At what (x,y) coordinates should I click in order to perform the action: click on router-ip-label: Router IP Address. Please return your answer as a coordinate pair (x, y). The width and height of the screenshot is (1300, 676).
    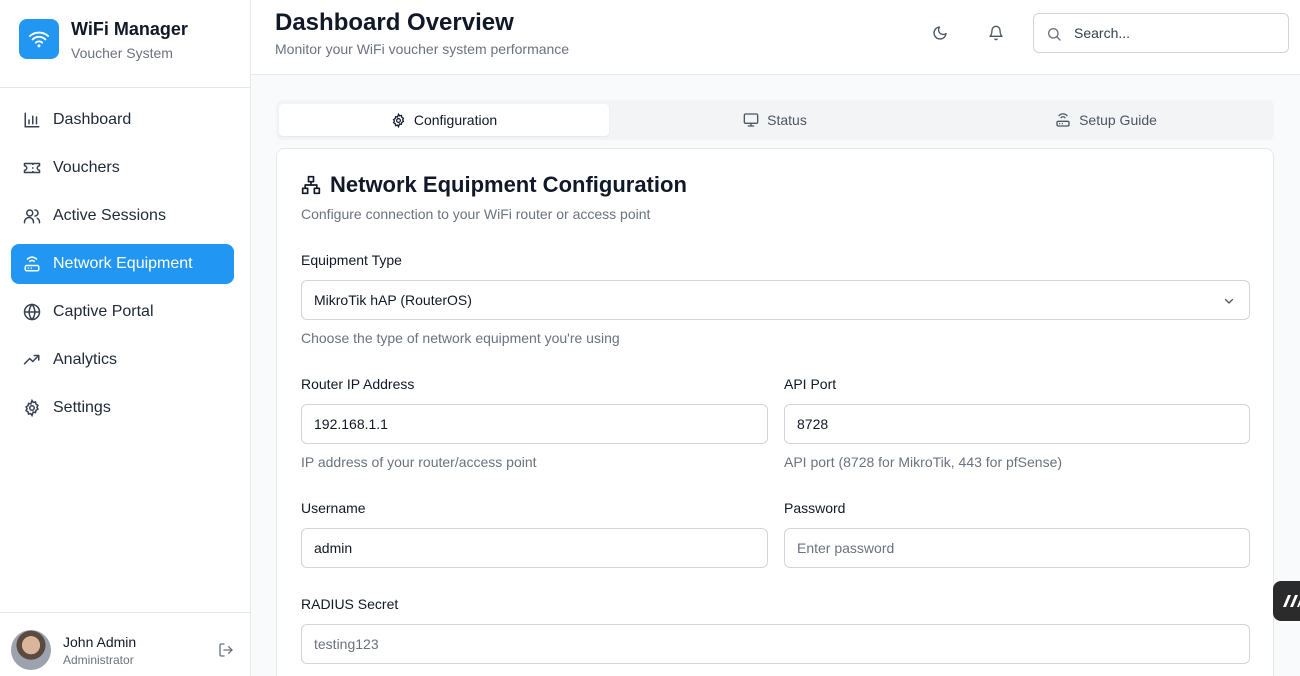
    Looking at the image, I should click on (358, 384).